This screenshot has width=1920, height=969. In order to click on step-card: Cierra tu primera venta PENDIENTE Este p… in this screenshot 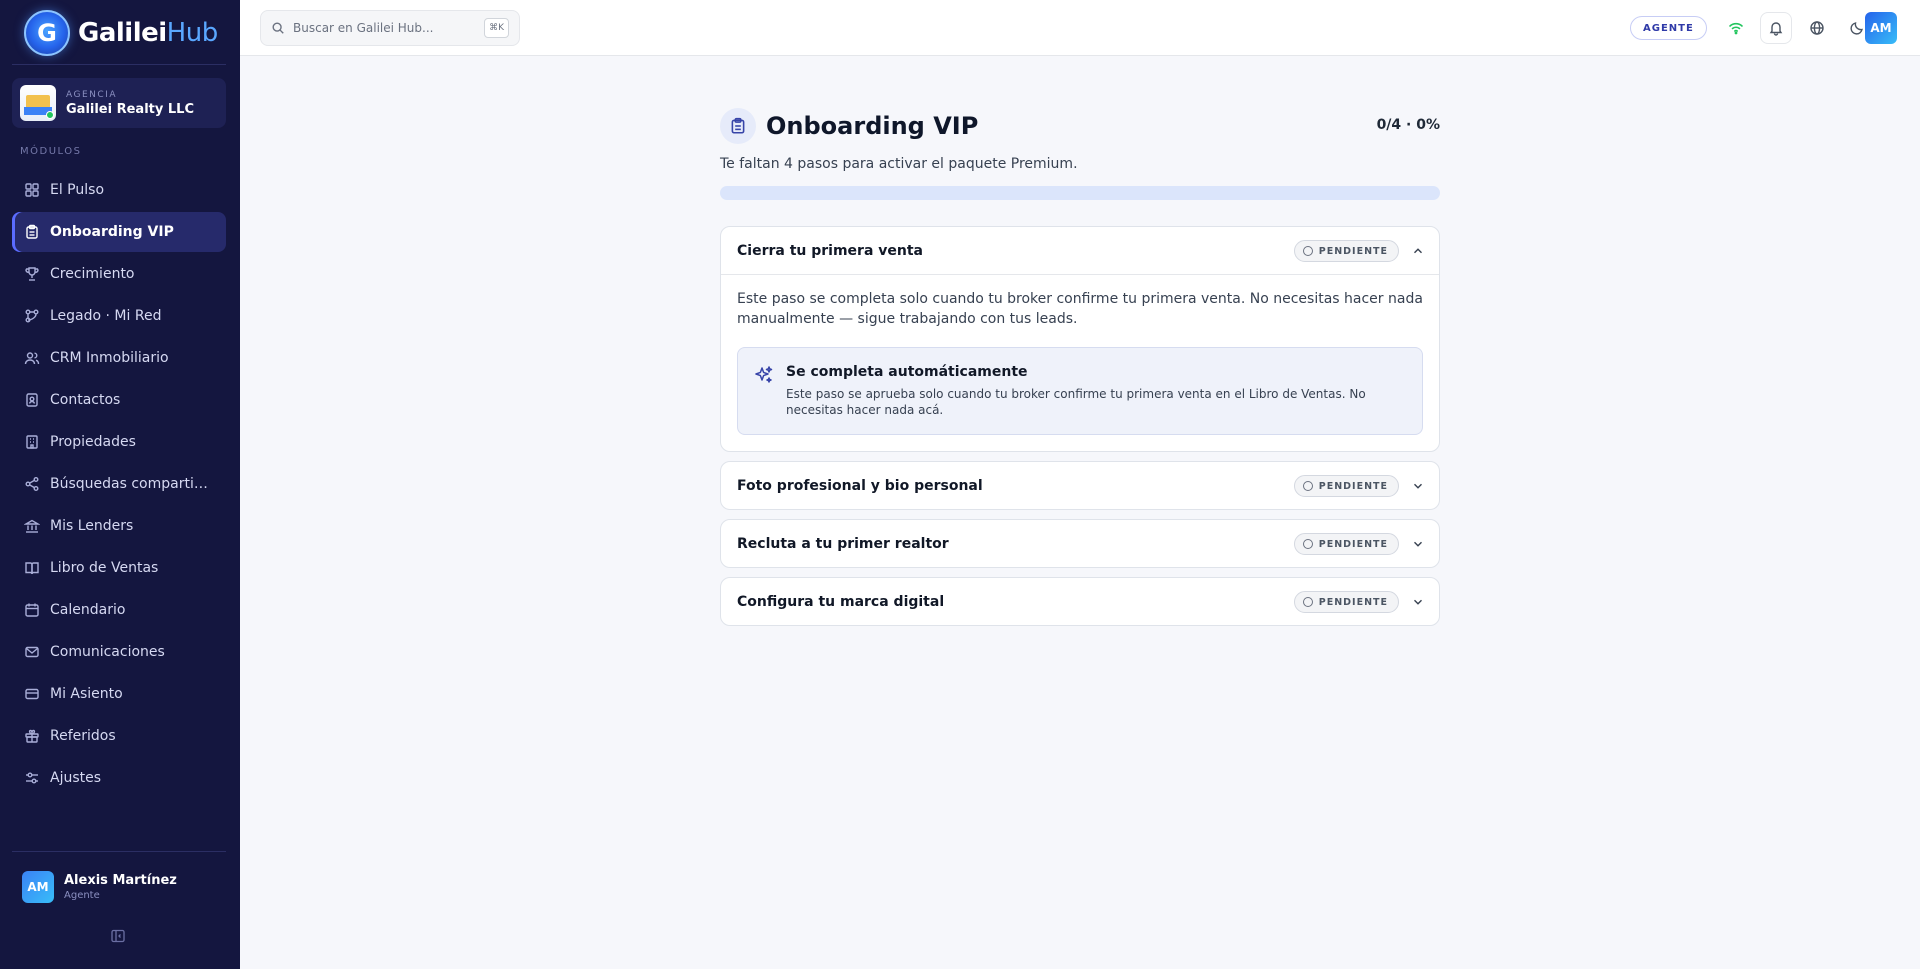, I will do `click(1080, 339)`.